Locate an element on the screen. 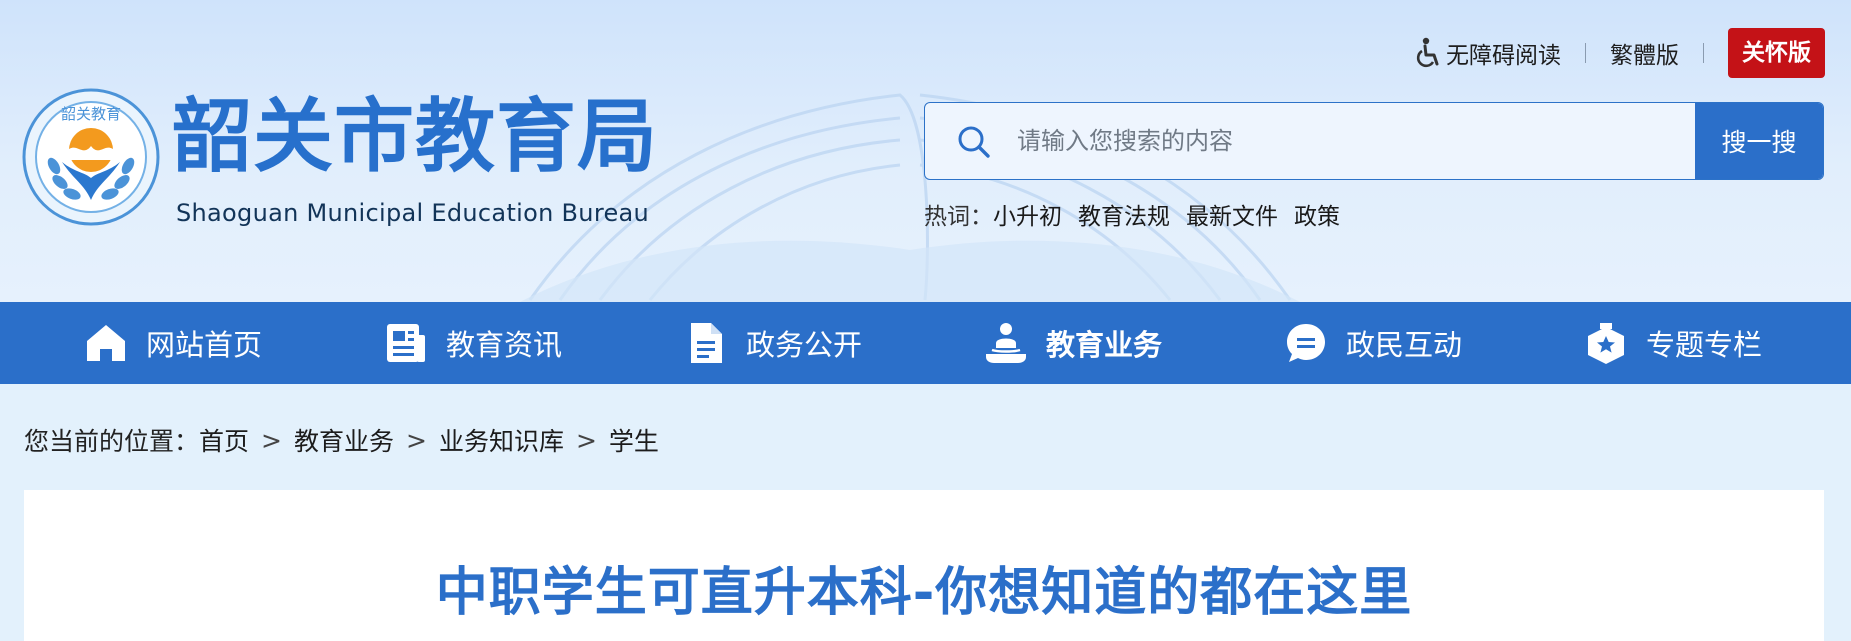 This screenshot has height=641, width=1851. emblem-text: 韶关教育 is located at coordinates (91, 114).